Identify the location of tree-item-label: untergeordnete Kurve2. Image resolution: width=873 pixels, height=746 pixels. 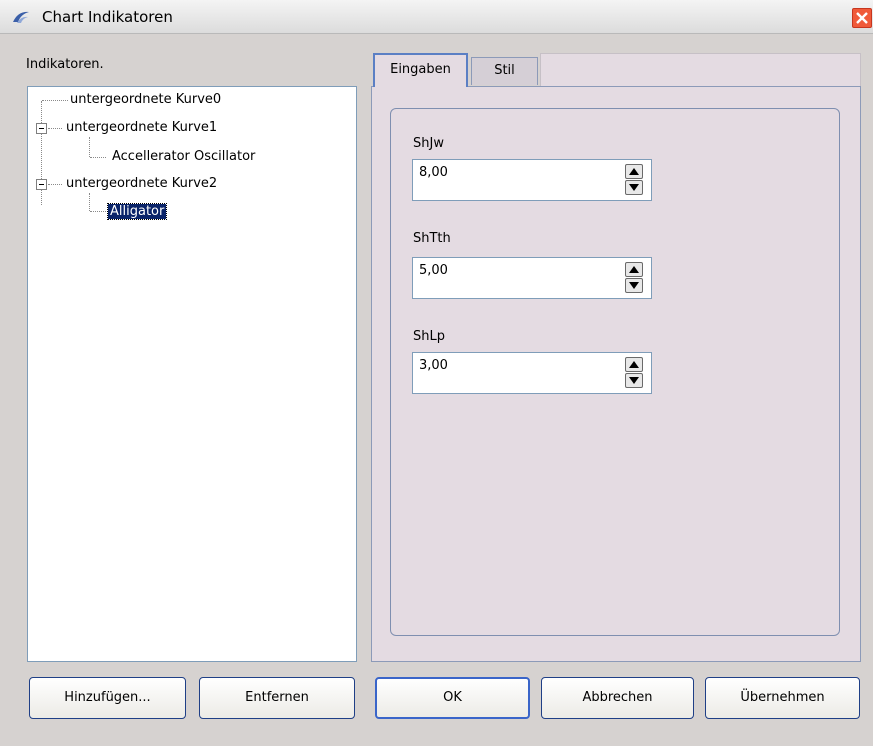
(142, 183).